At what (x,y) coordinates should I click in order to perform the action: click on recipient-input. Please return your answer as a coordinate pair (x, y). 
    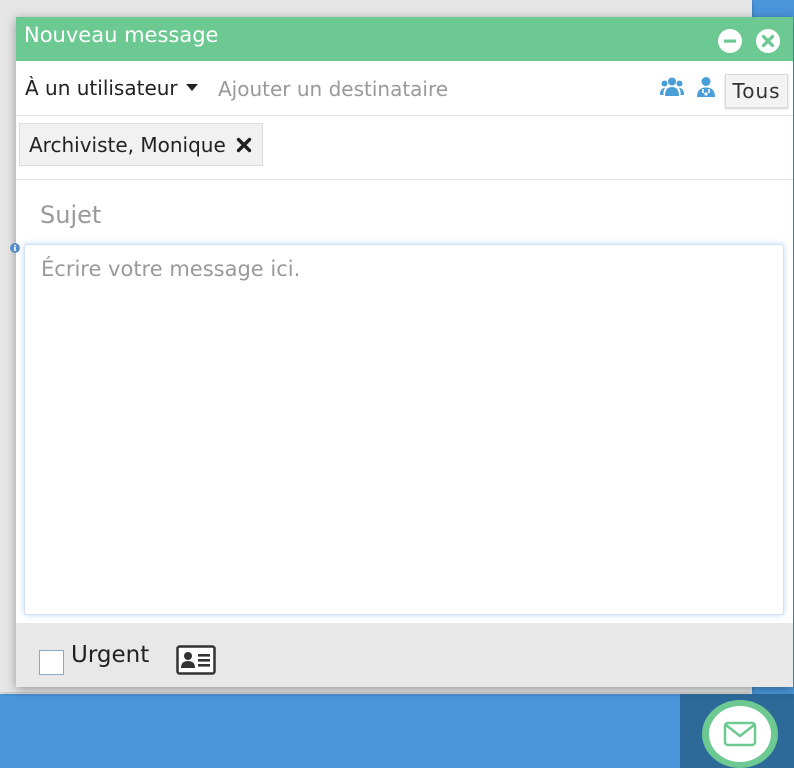
    Looking at the image, I should click on (428, 89).